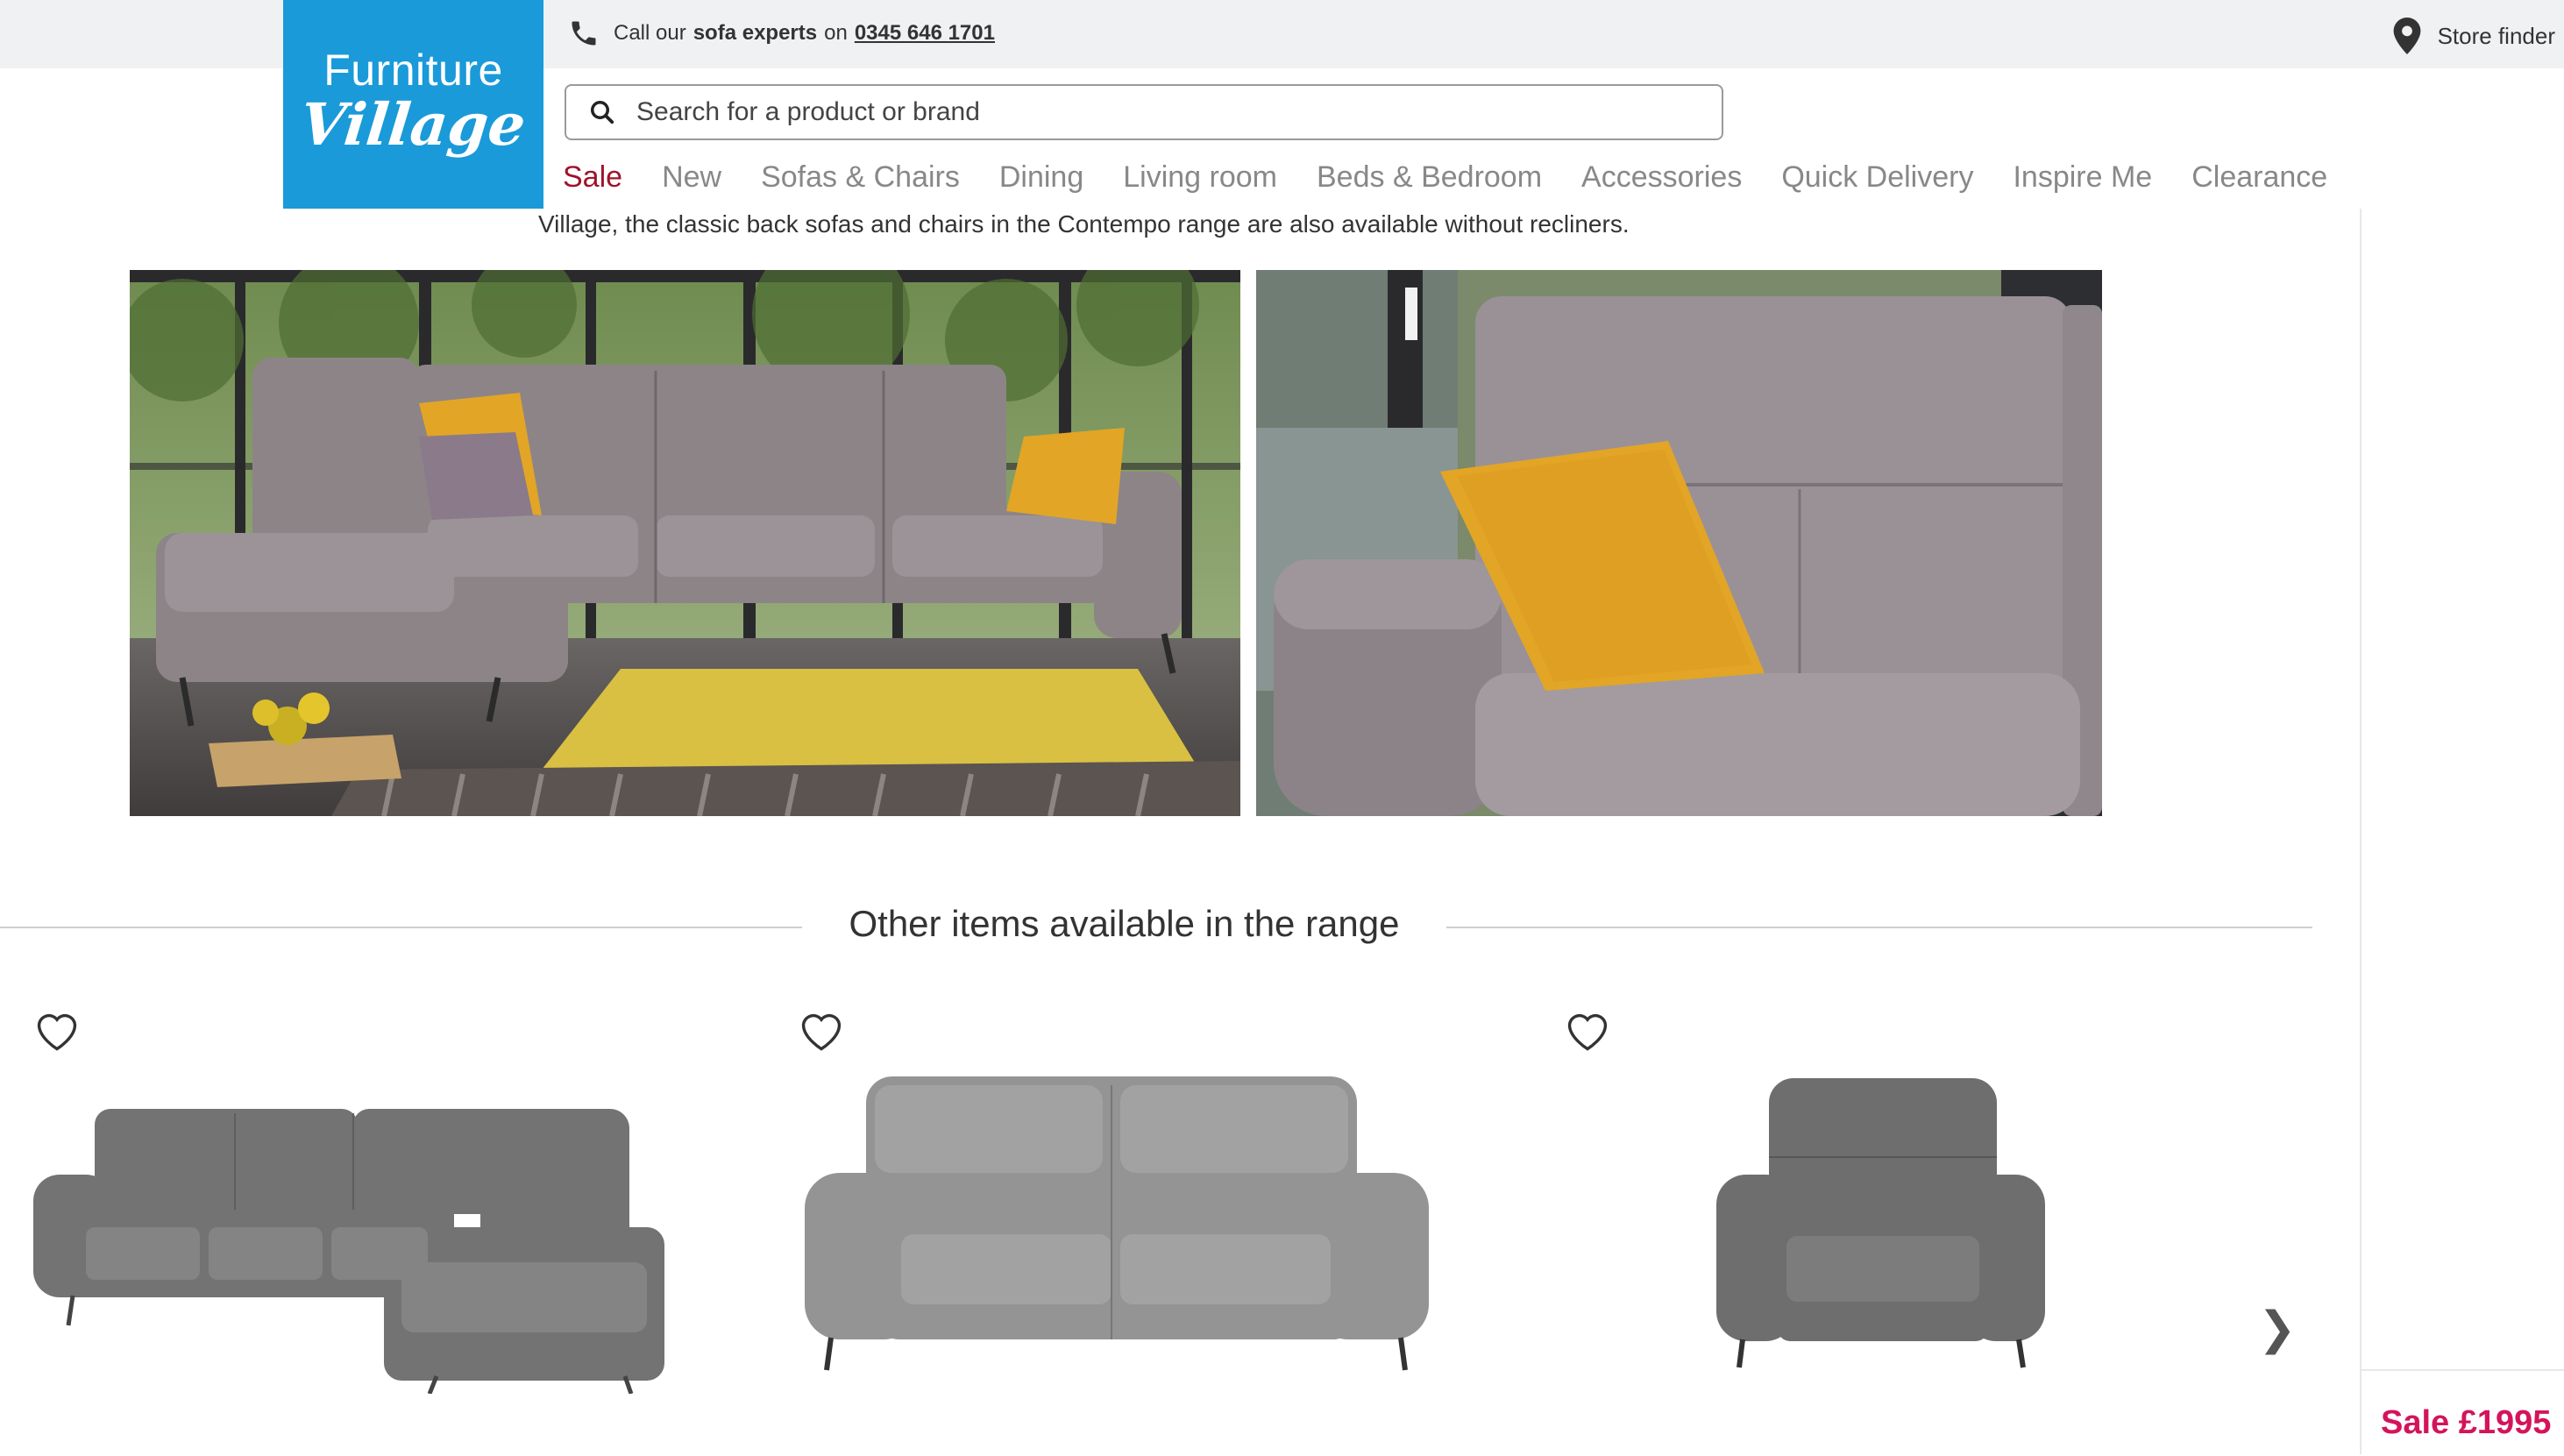 This screenshot has width=2564, height=1456. I want to click on nav-item-sofas-chairs: Sofas & Chairs, so click(860, 177).